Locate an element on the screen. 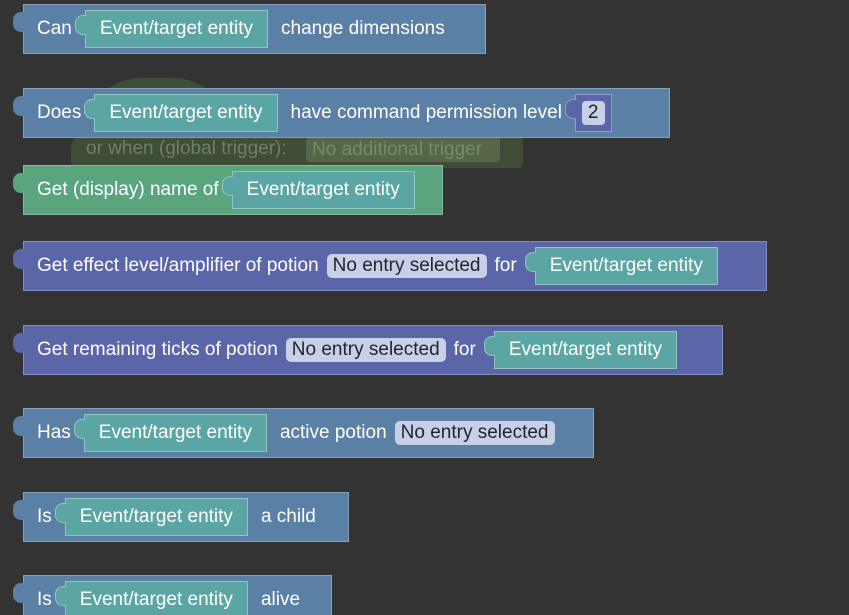  block-label: a child is located at coordinates (288, 516).